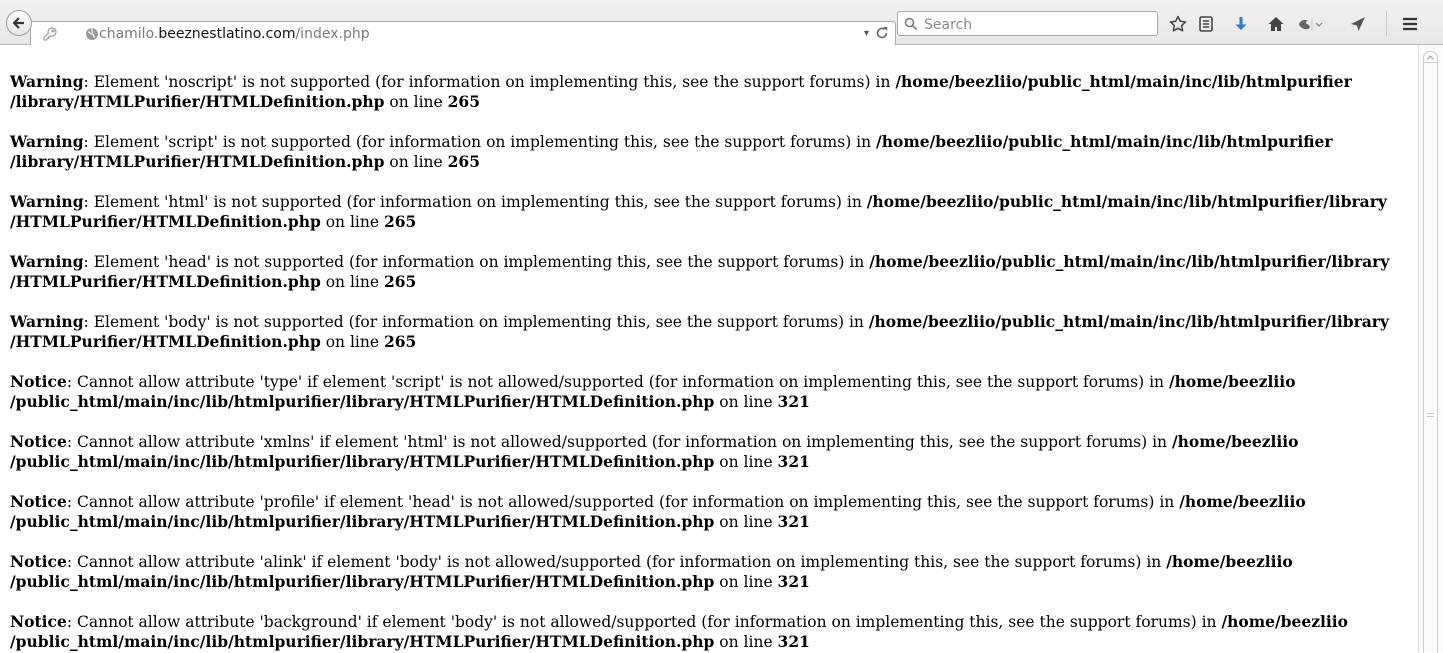 The height and width of the screenshot is (653, 1443). I want to click on history-dropdown-icon: ▾, so click(866, 33).